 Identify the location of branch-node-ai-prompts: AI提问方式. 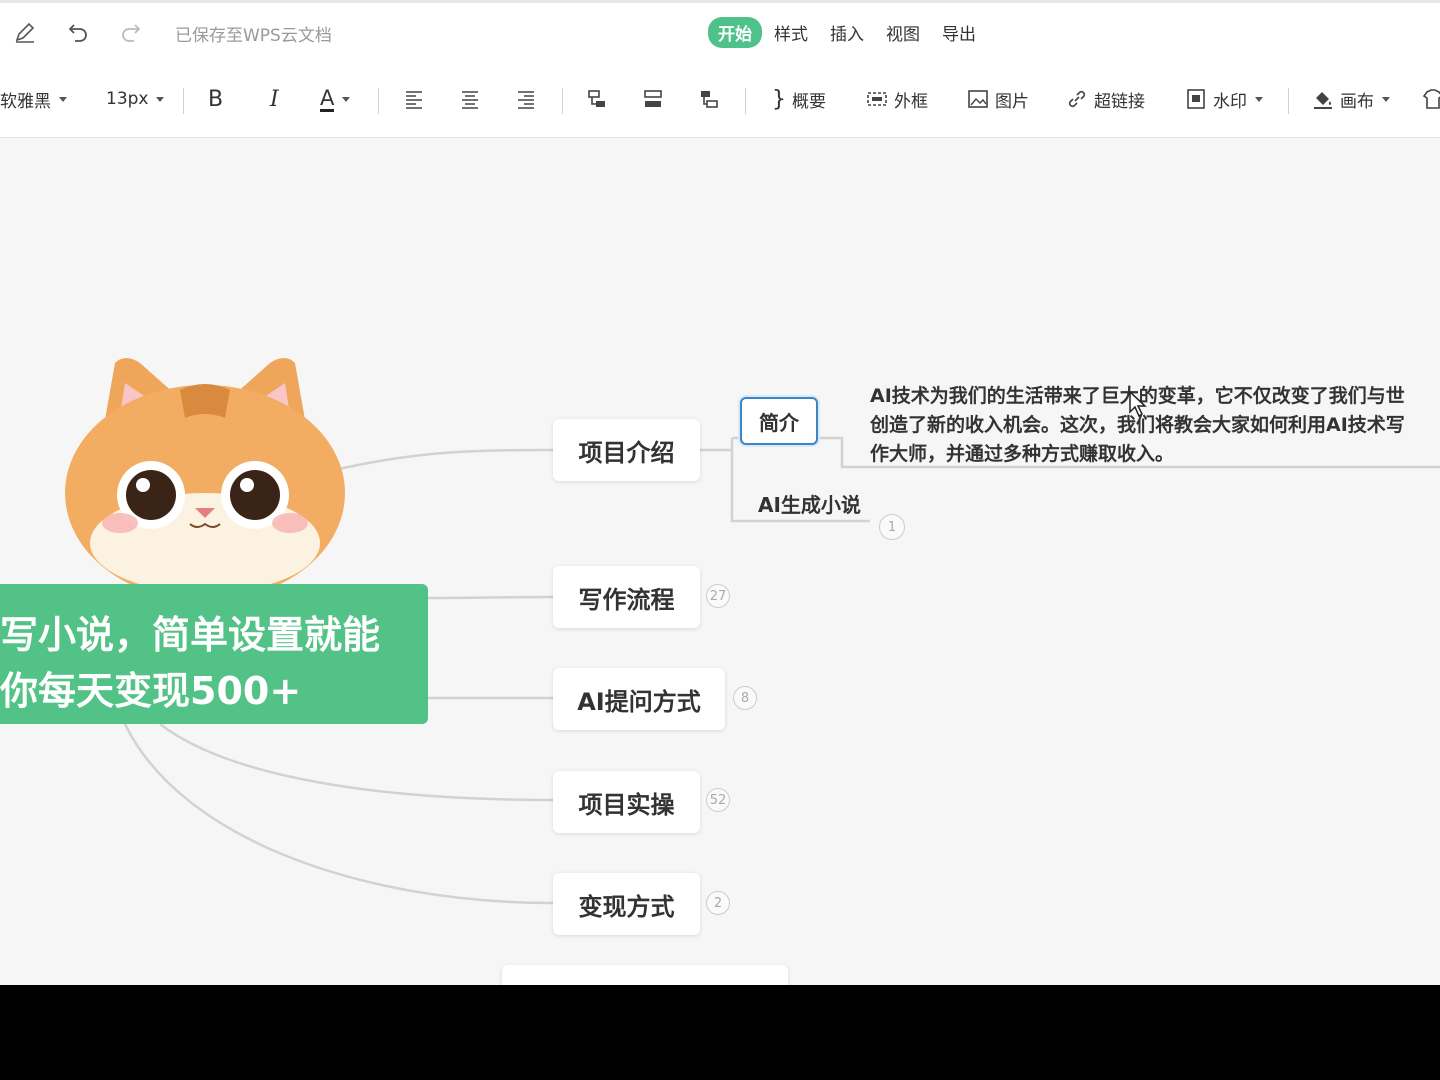
(639, 699).